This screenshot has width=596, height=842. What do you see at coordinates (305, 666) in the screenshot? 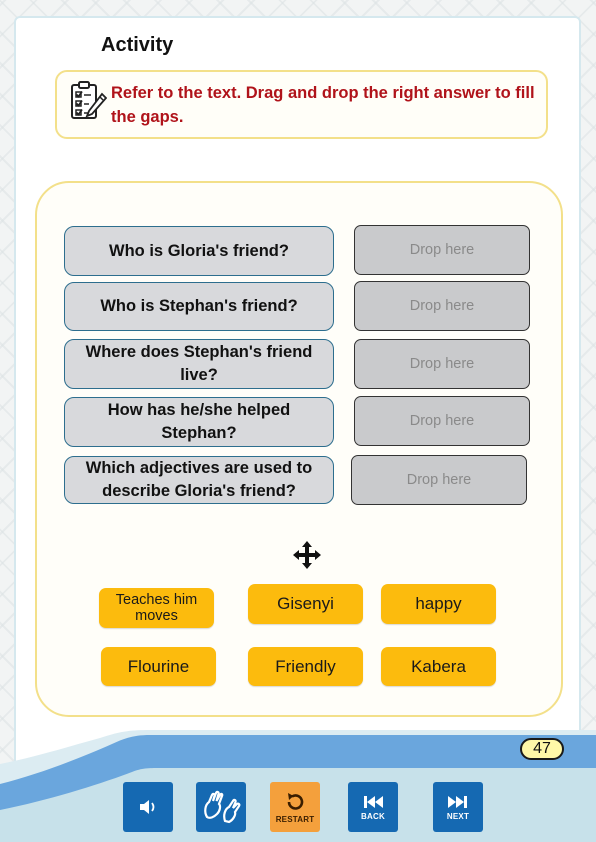
I see `answer-chip-friendly: Friendly` at bounding box center [305, 666].